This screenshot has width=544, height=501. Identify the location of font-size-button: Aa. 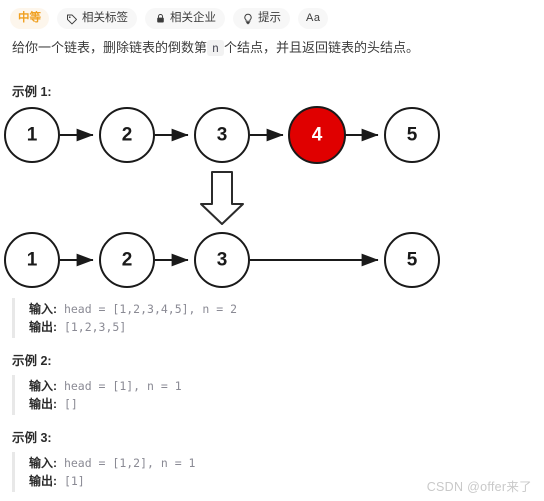
(313, 18).